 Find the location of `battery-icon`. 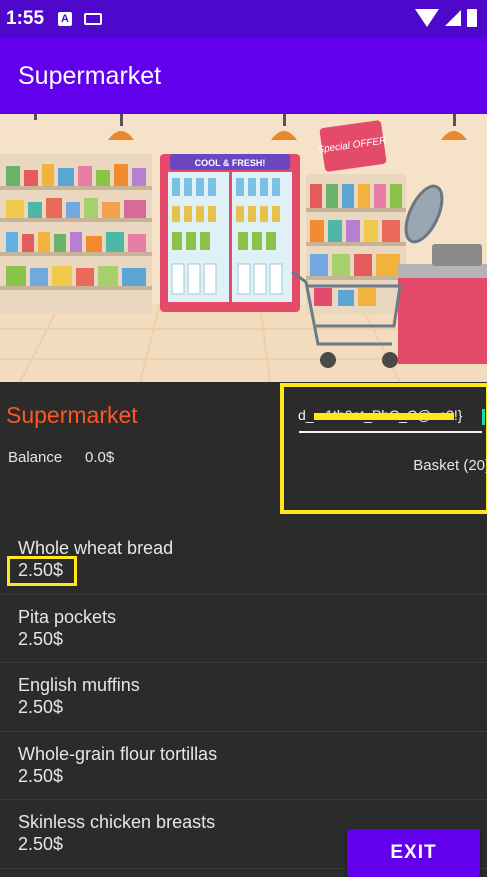

battery-icon is located at coordinates (472, 18).